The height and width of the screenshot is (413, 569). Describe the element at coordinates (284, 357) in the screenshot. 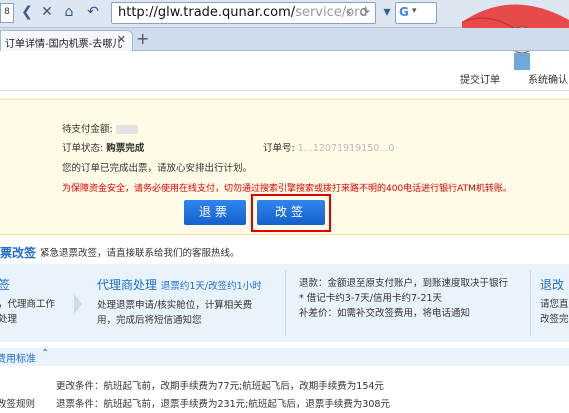

I see `fee-standard-bar` at that location.